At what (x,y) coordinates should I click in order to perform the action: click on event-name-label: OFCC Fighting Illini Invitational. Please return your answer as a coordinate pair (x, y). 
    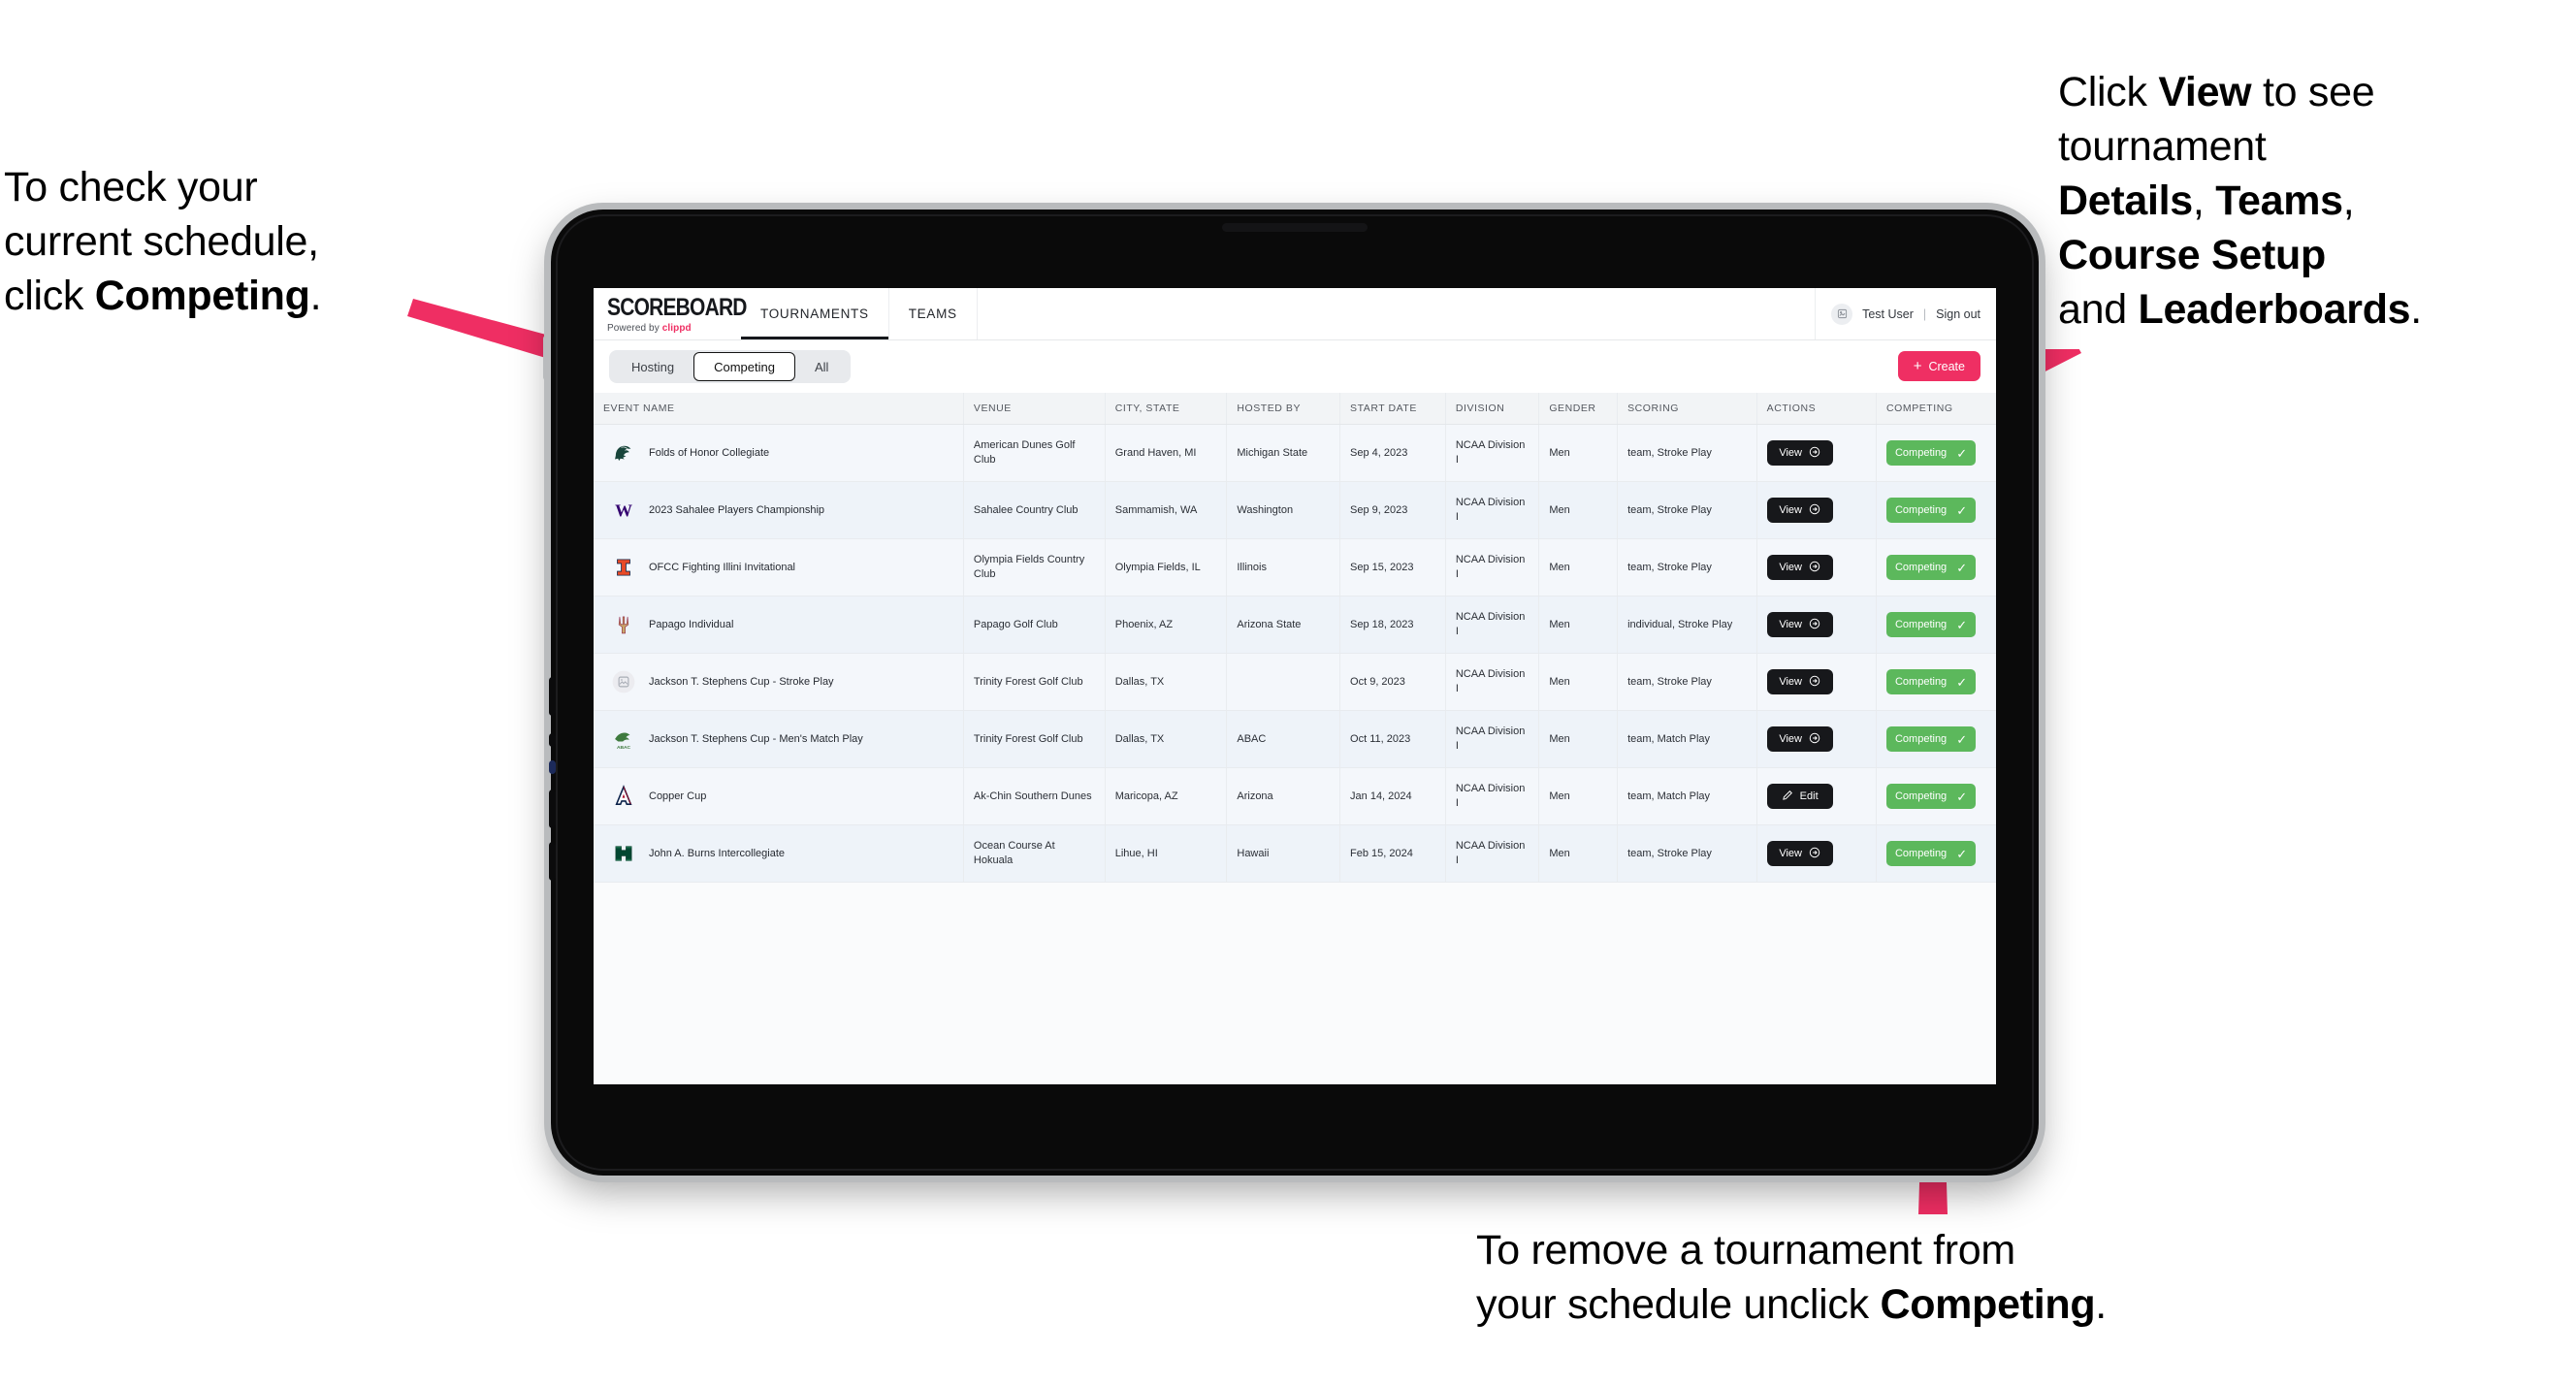
    Looking at the image, I should click on (722, 567).